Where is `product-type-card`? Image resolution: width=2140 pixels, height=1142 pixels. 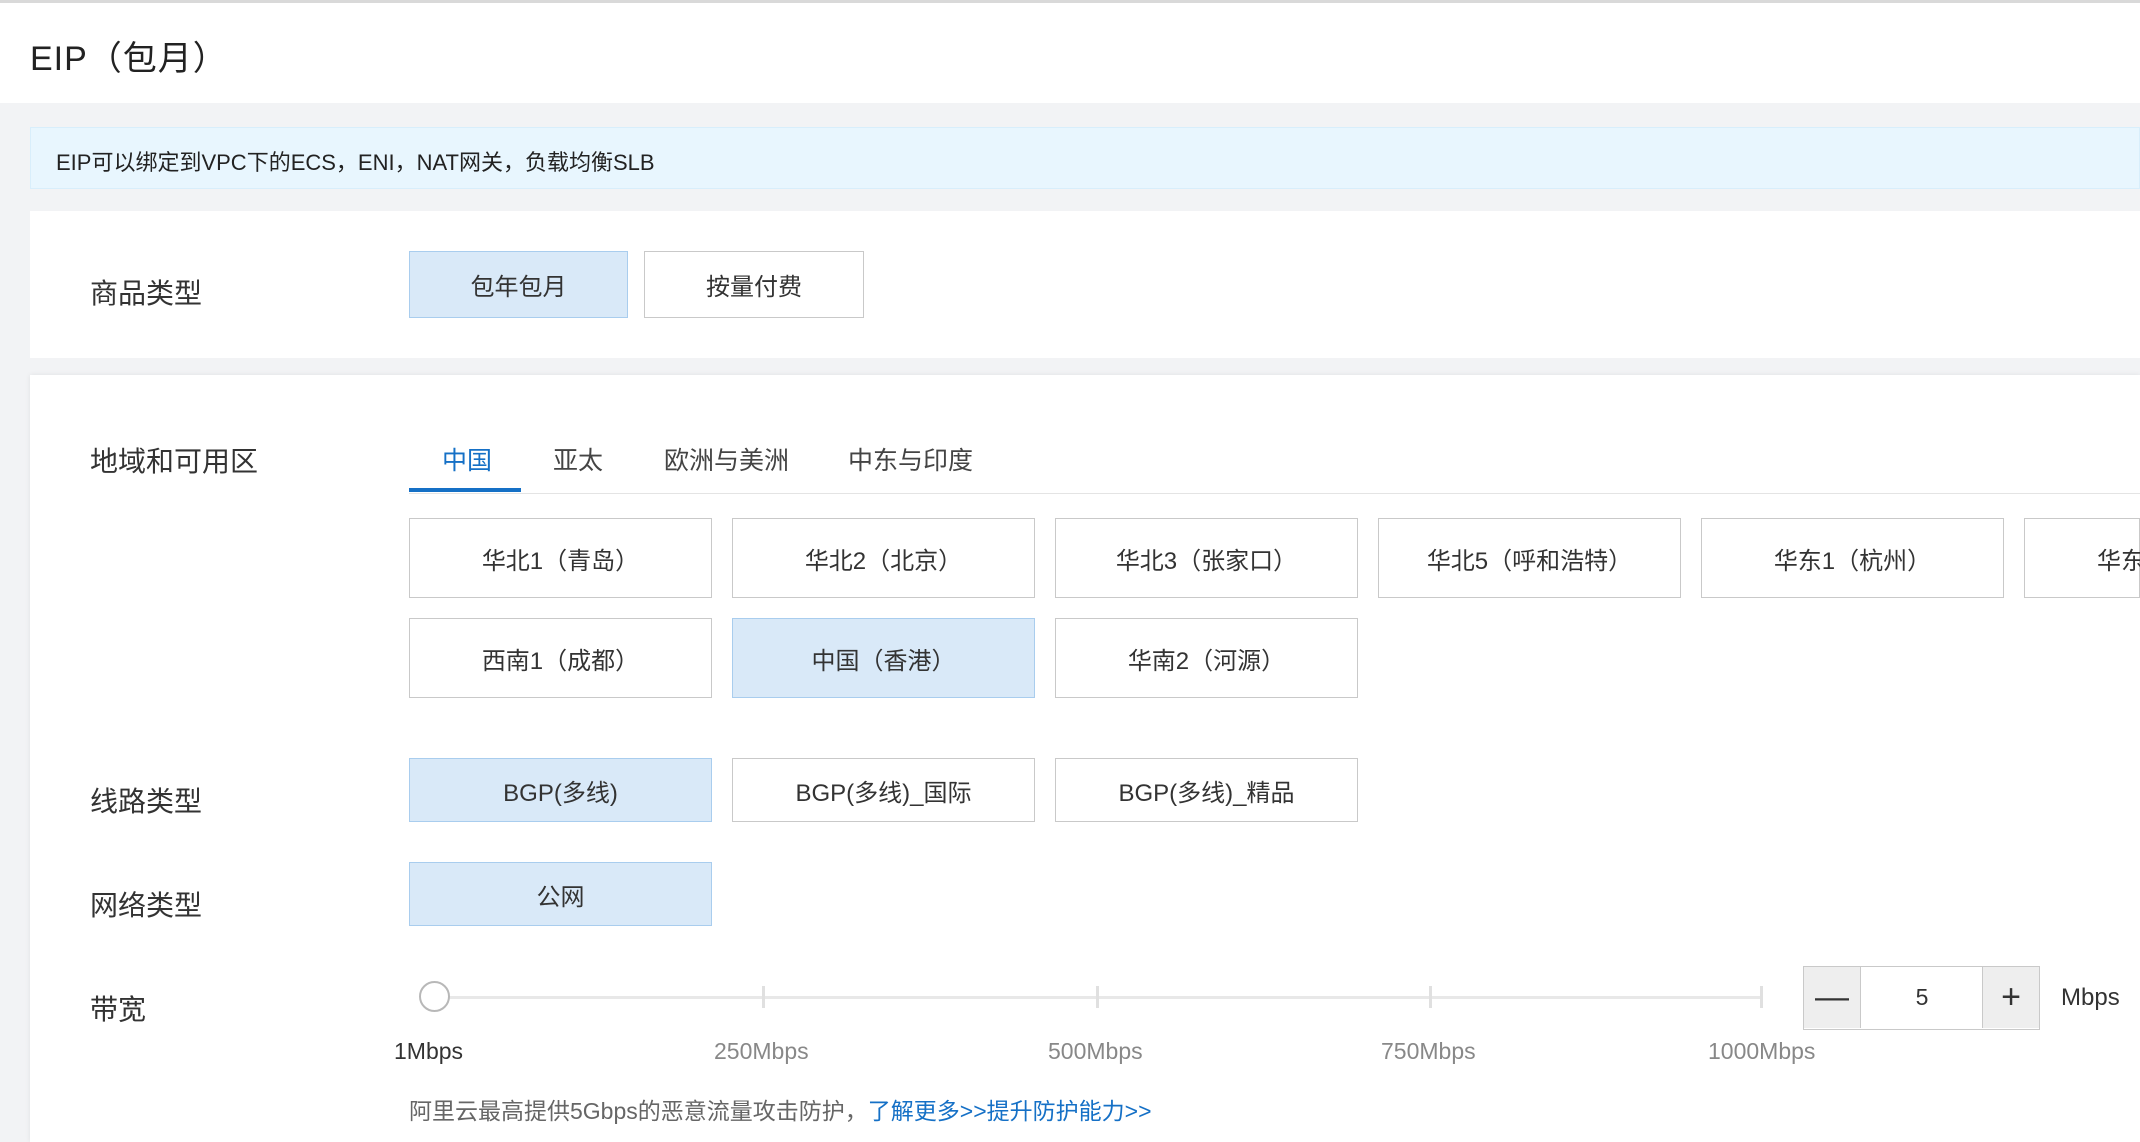
product-type-card is located at coordinates (1085, 284).